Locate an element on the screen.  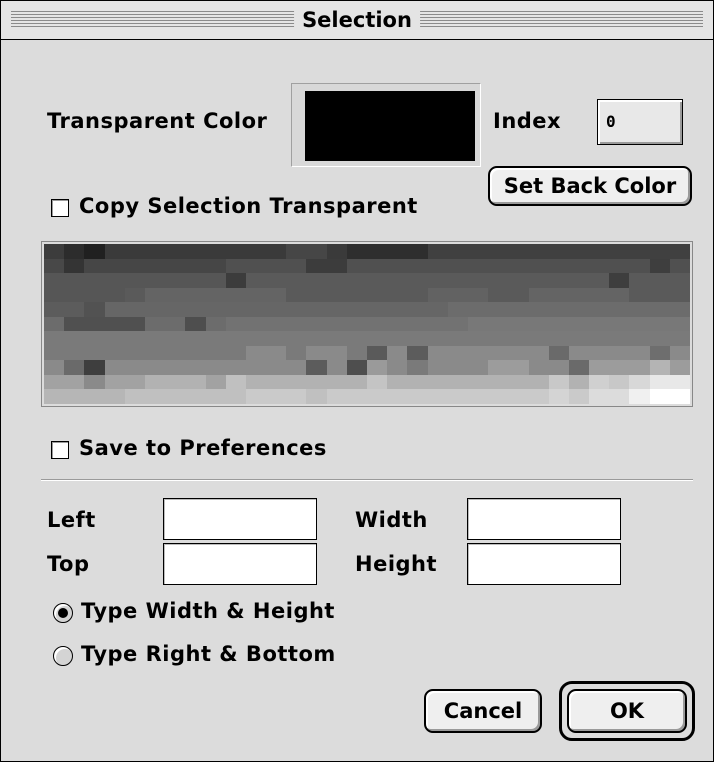
top-field is located at coordinates (240, 564).